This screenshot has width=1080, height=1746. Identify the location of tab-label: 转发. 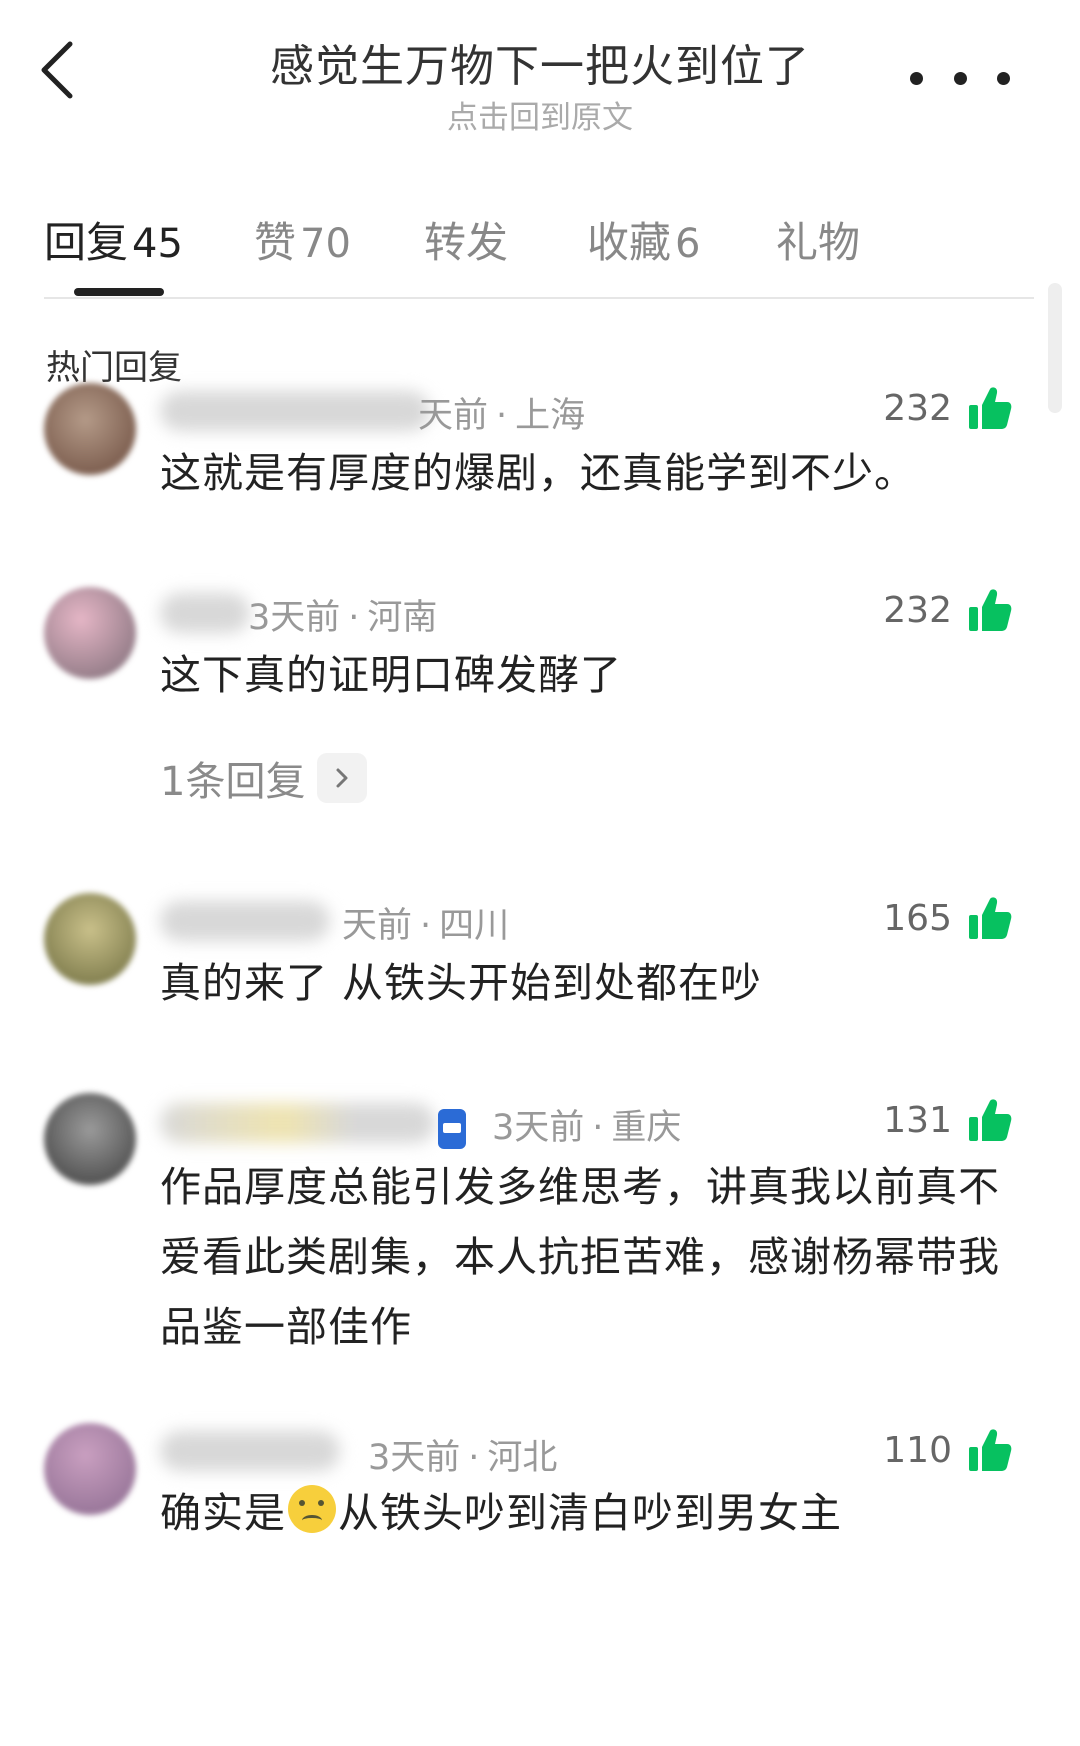
(466, 242).